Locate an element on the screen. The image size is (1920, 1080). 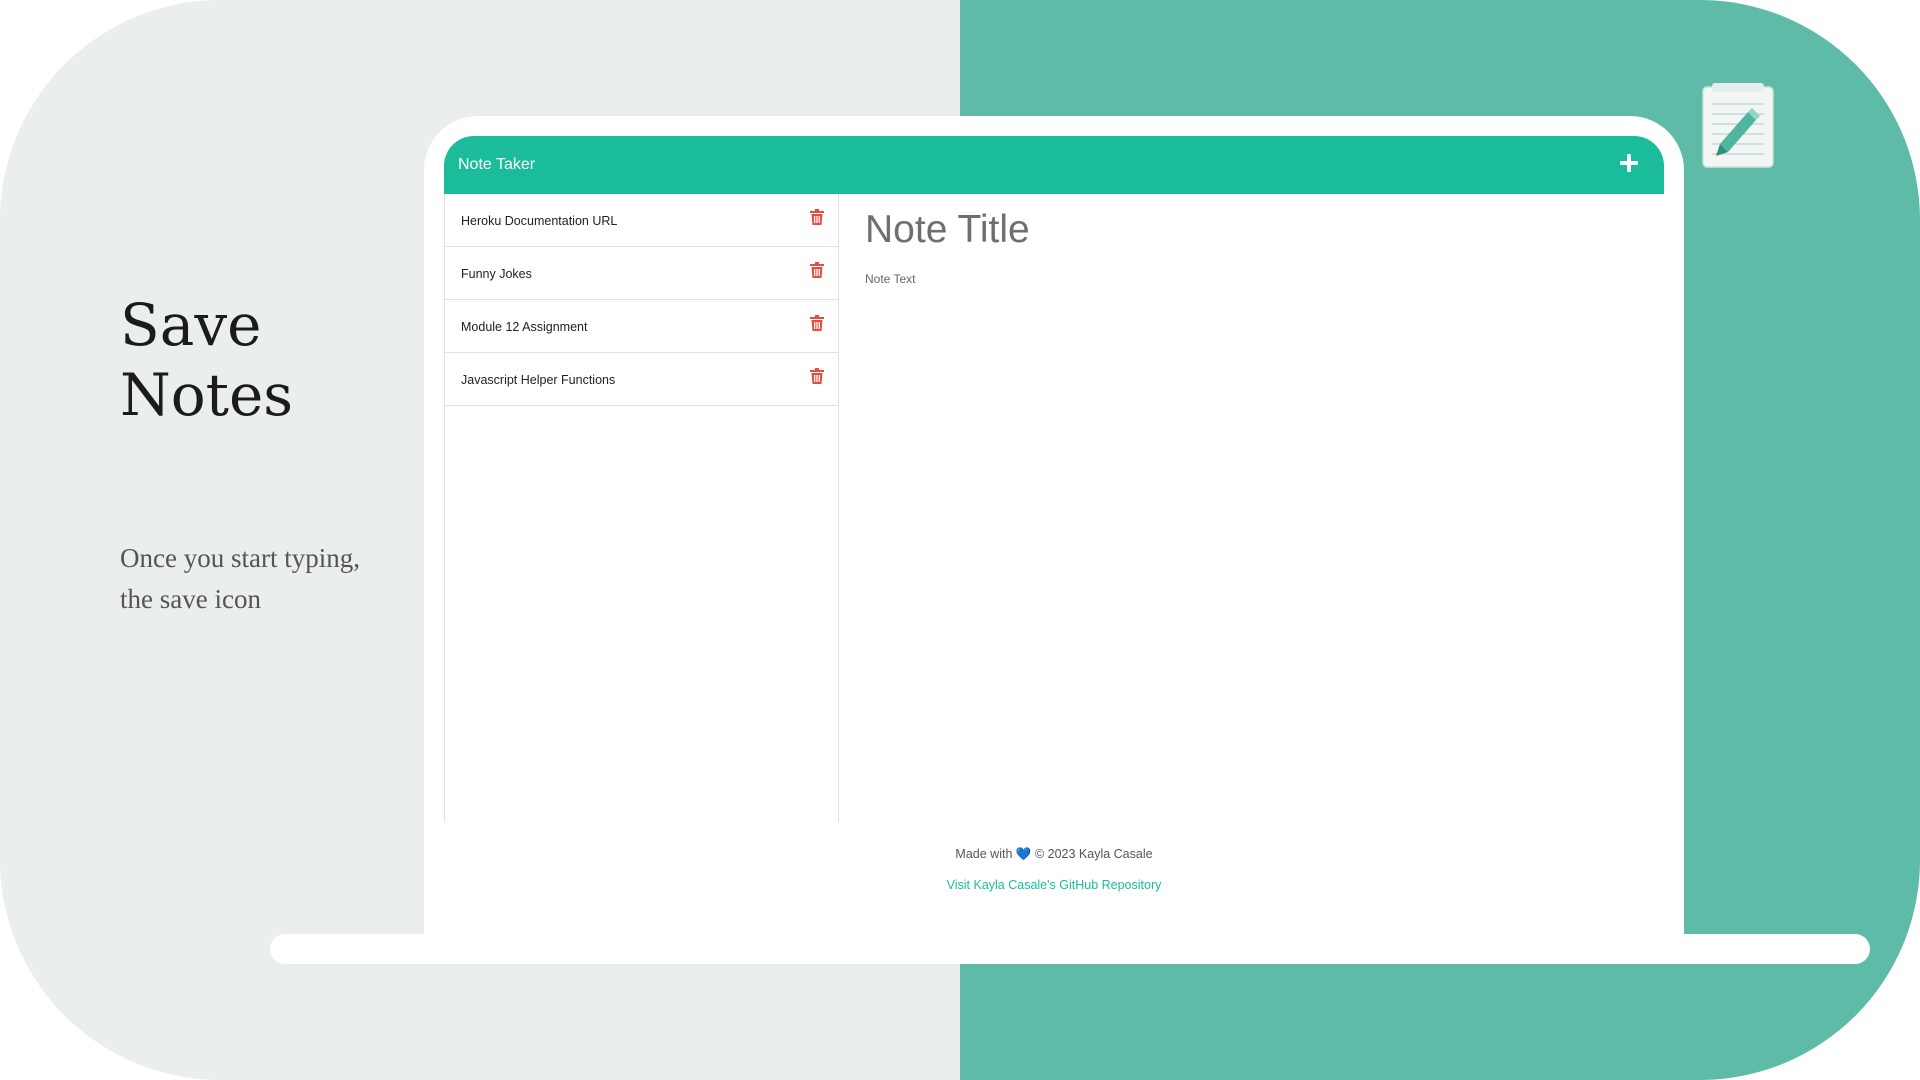
plus-icon is located at coordinates (1629, 163).